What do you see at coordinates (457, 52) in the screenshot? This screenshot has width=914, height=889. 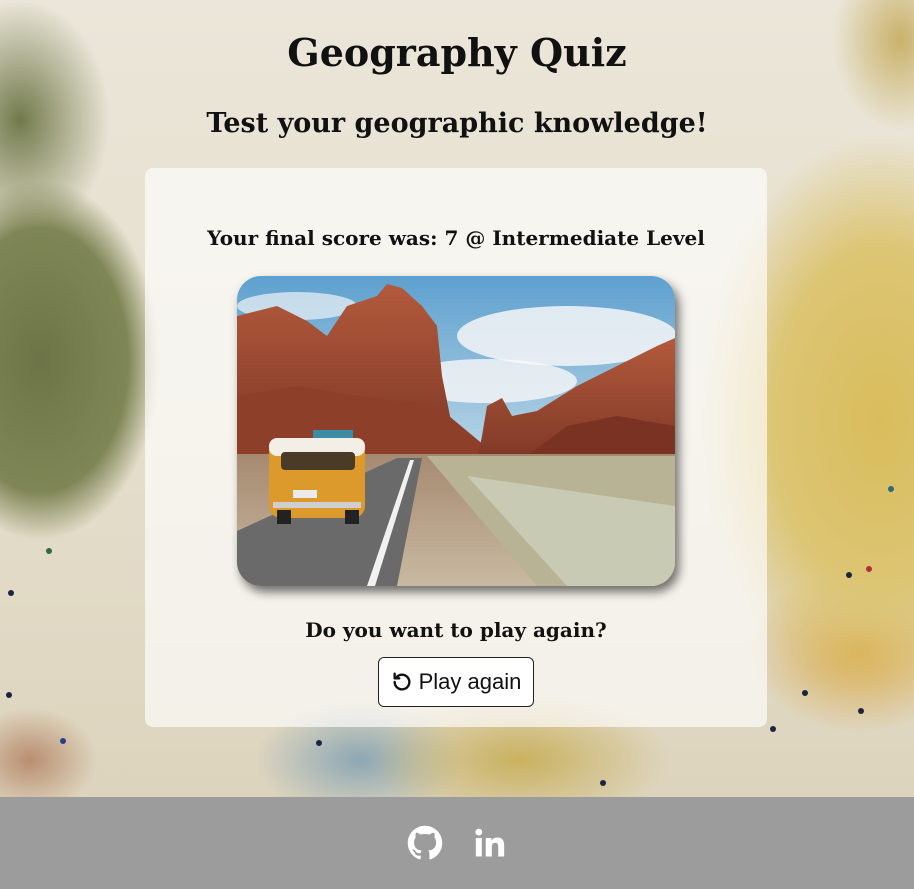 I see `page-title: Geography Quiz` at bounding box center [457, 52].